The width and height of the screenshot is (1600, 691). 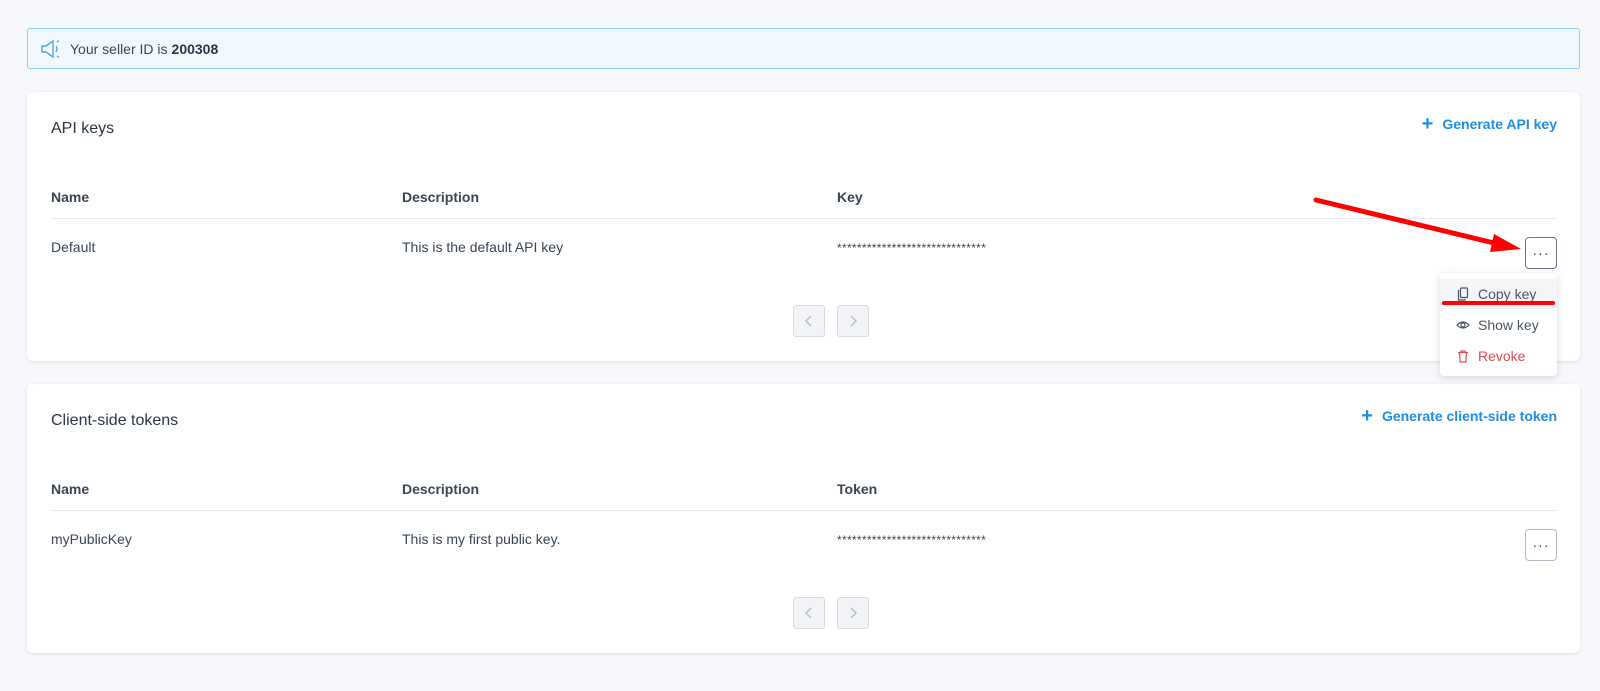 I want to click on generate-client-token-label: Generate client-side token, so click(x=1469, y=416).